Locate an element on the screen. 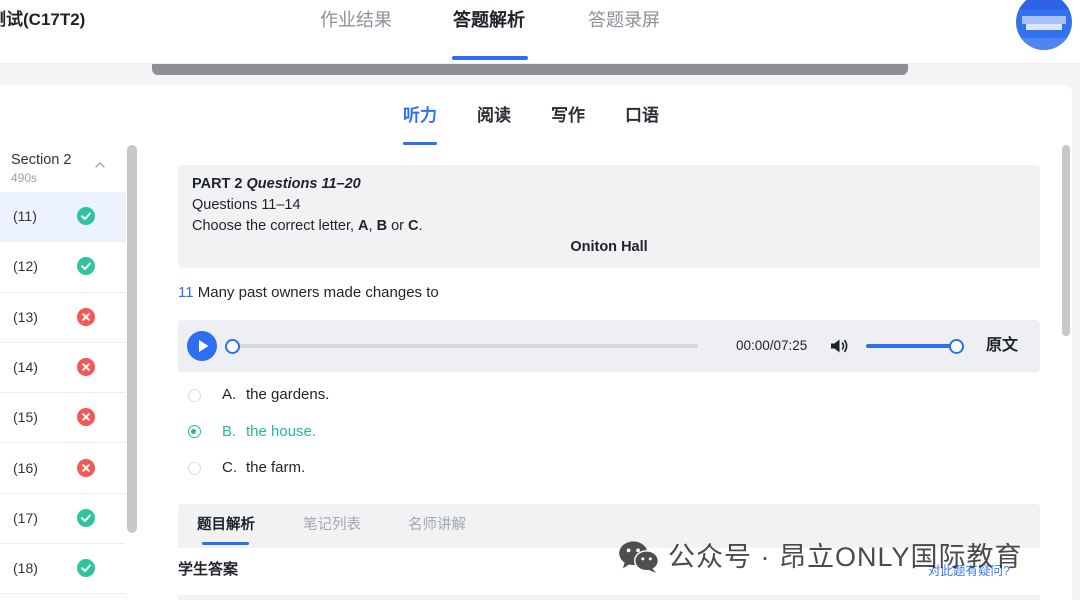 The width and height of the screenshot is (1080, 600). tab-teacher-explanation: 名师讲解 is located at coordinates (437, 525).